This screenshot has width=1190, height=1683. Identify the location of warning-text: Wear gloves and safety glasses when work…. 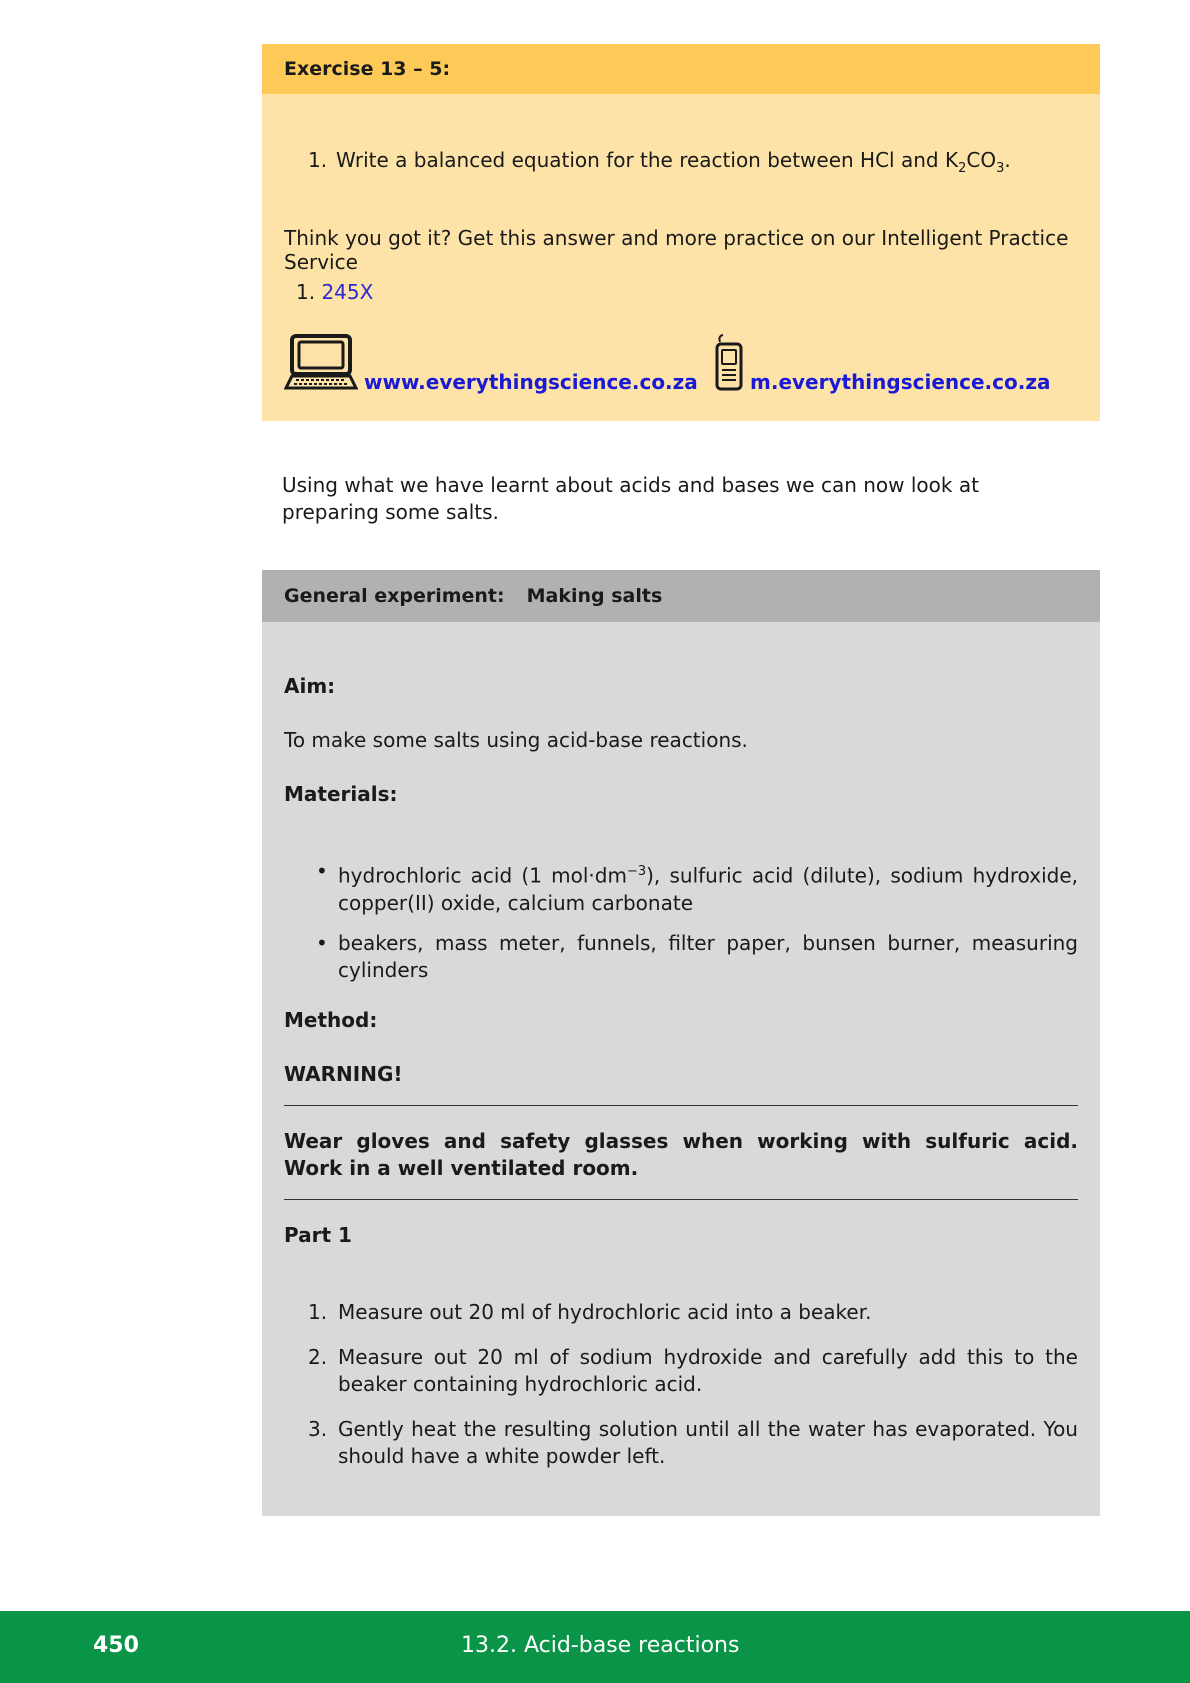
(681, 1154).